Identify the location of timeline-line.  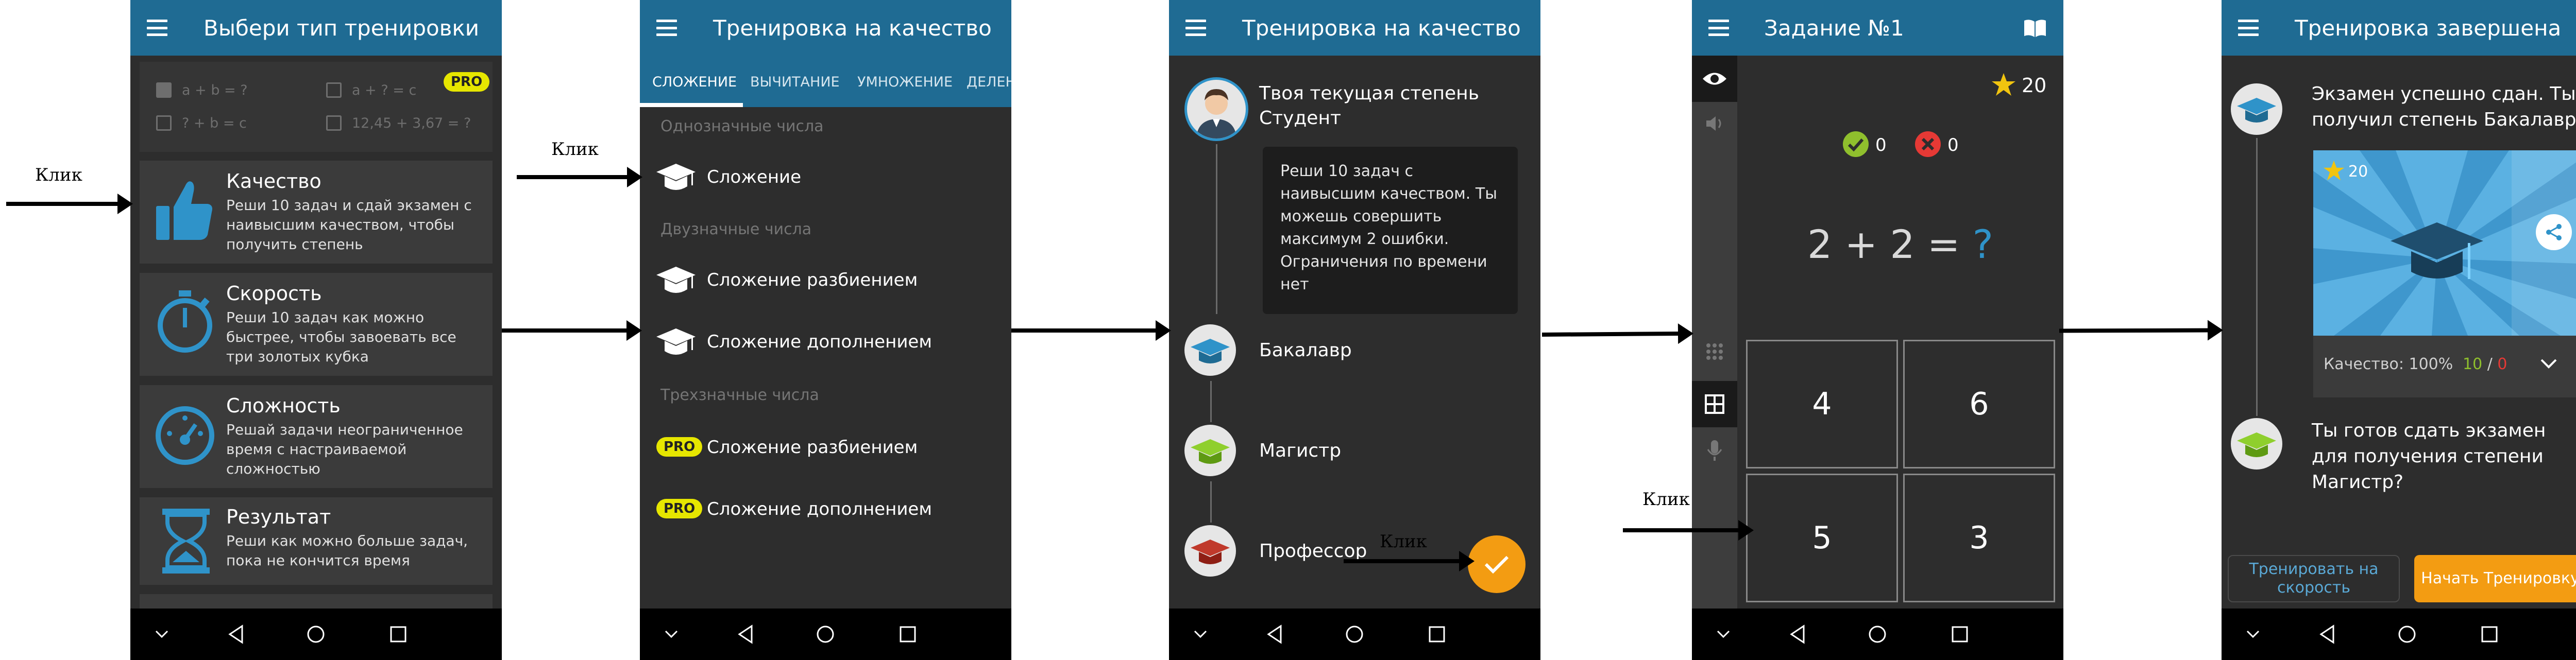
(1216, 229).